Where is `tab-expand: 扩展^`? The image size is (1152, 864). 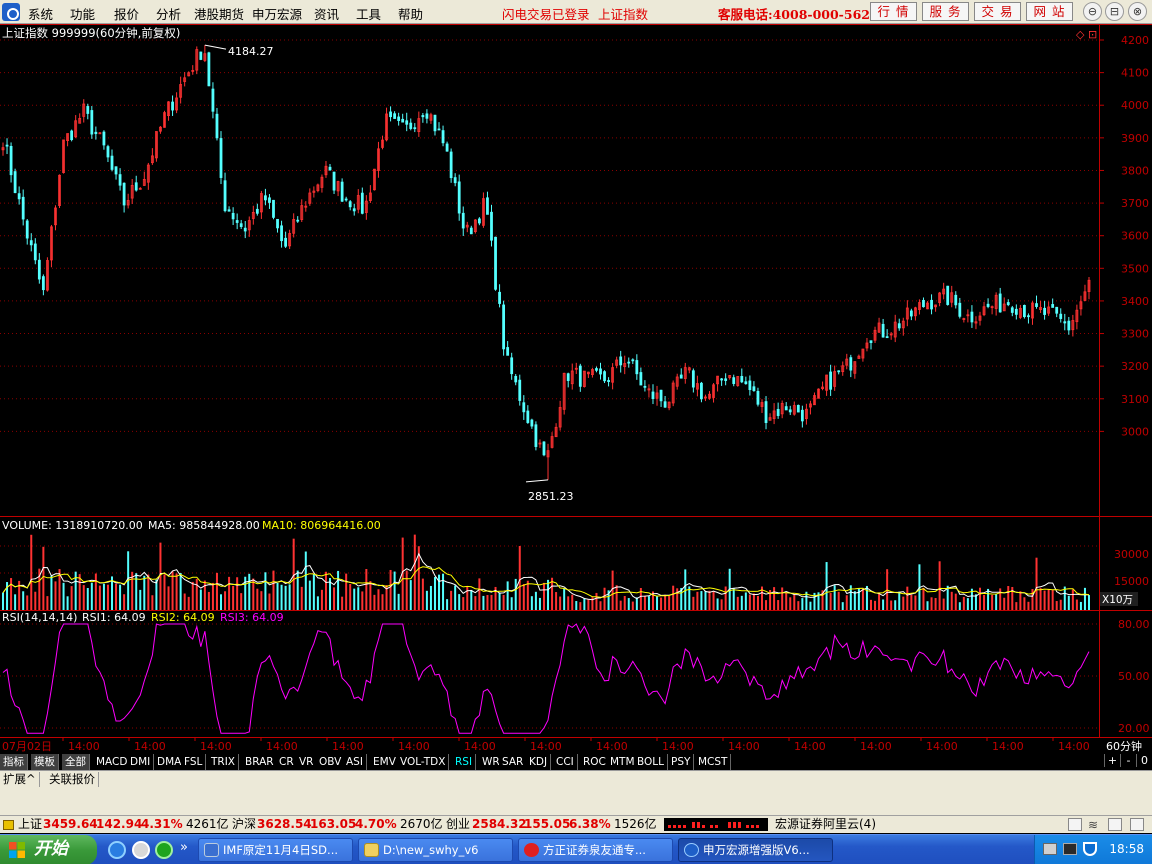
tab-expand: 扩展^ is located at coordinates (20, 779).